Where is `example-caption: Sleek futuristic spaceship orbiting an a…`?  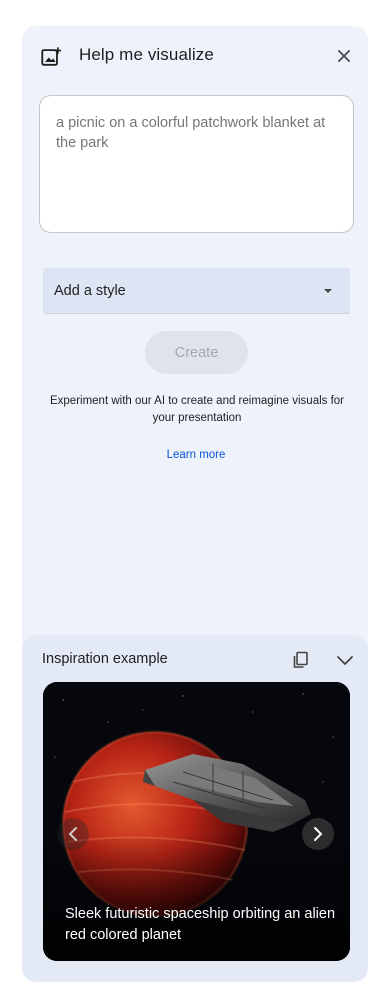
example-caption: Sleek futuristic spaceship orbiting an a… is located at coordinates (200, 924).